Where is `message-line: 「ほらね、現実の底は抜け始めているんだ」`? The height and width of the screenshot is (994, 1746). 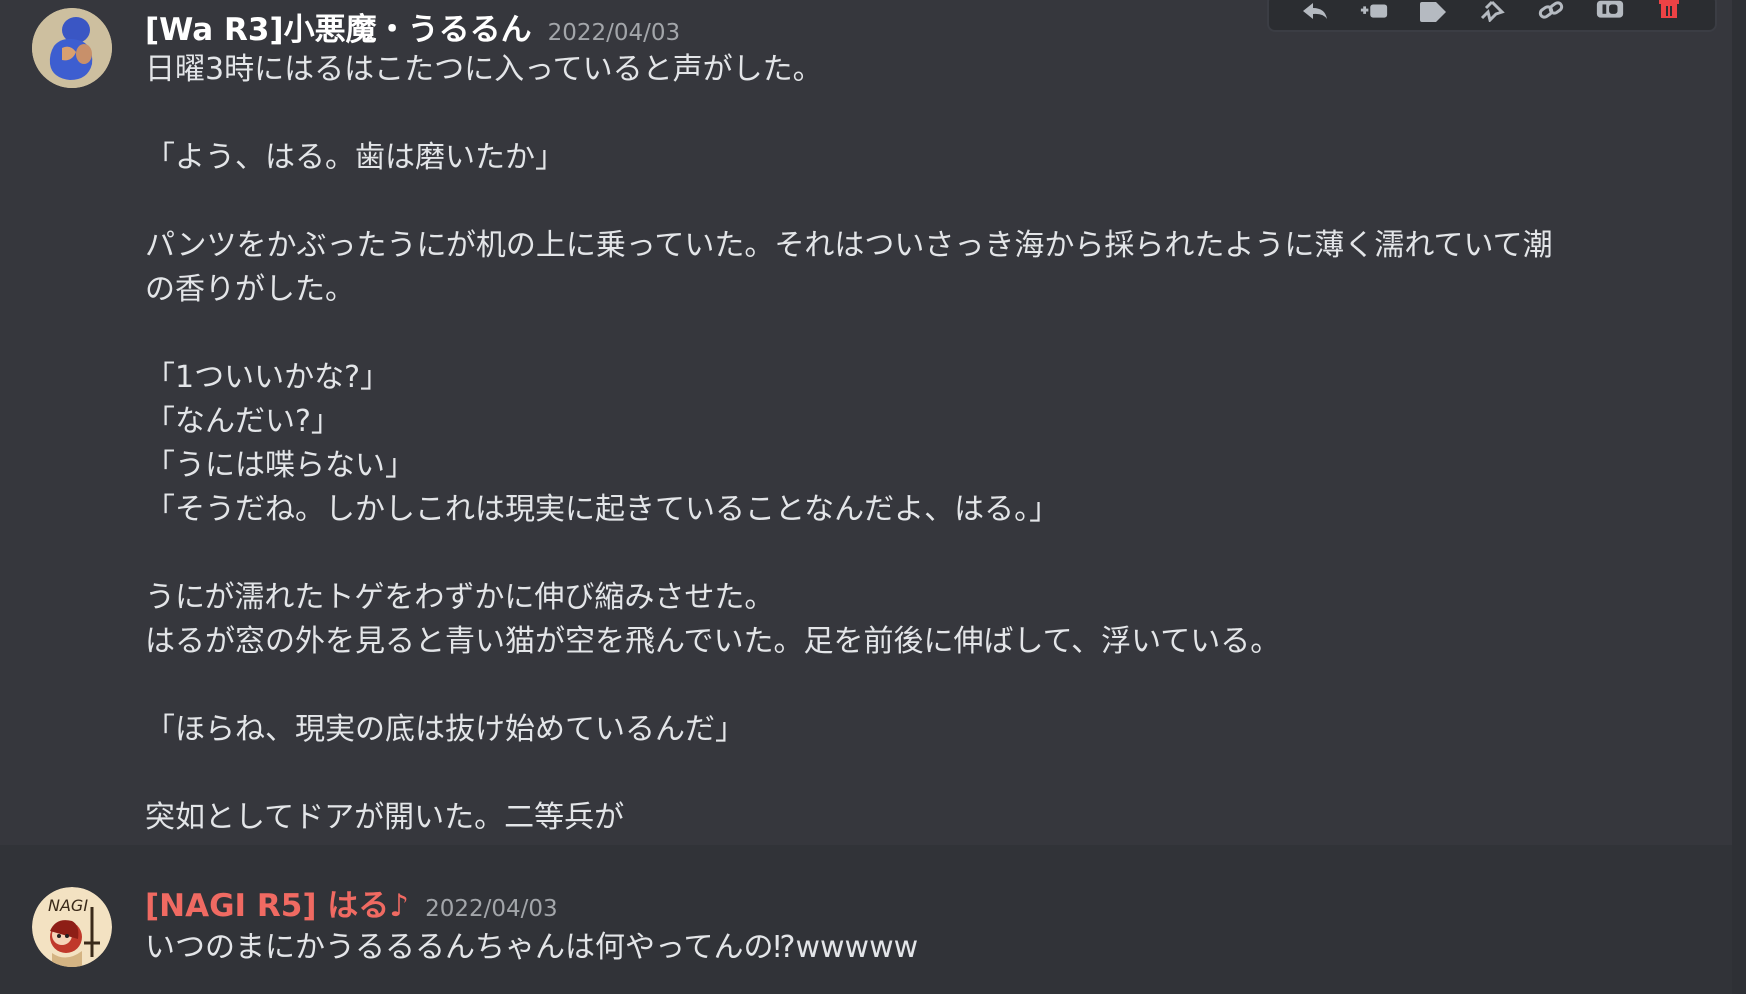
message-line: 「ほらね、現実の底は抜け始めているんだ」 is located at coordinates (445, 729).